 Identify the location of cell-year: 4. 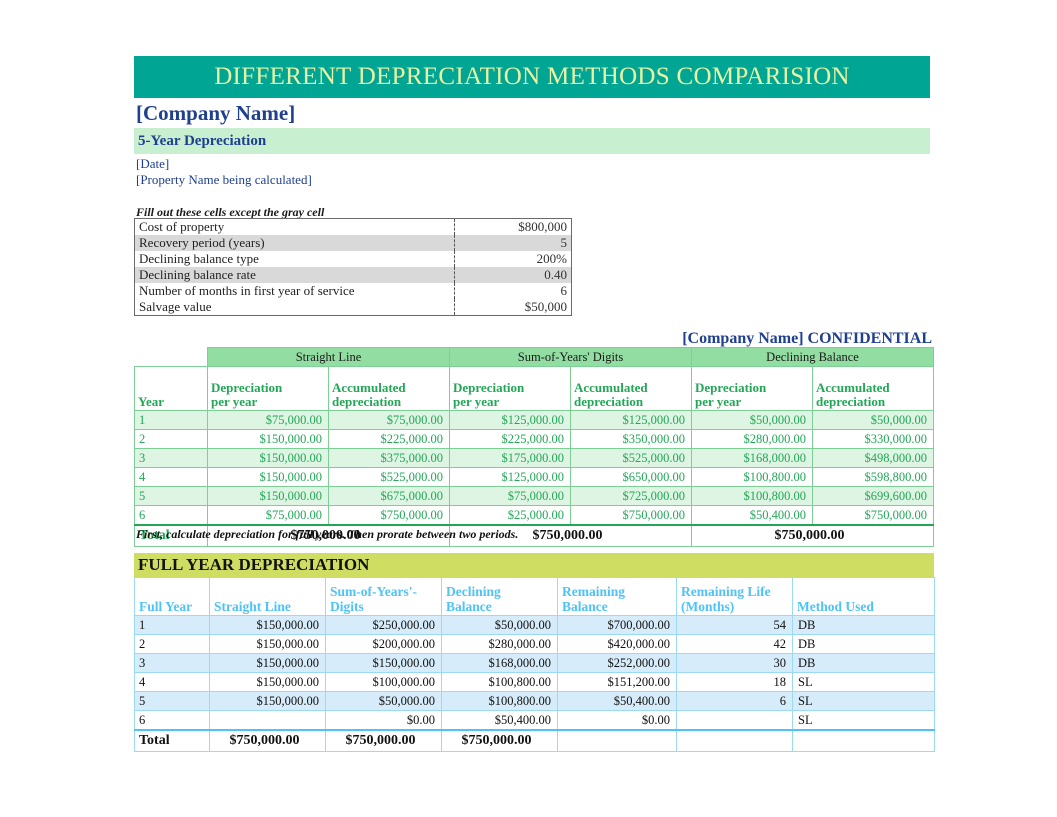
(172, 682).